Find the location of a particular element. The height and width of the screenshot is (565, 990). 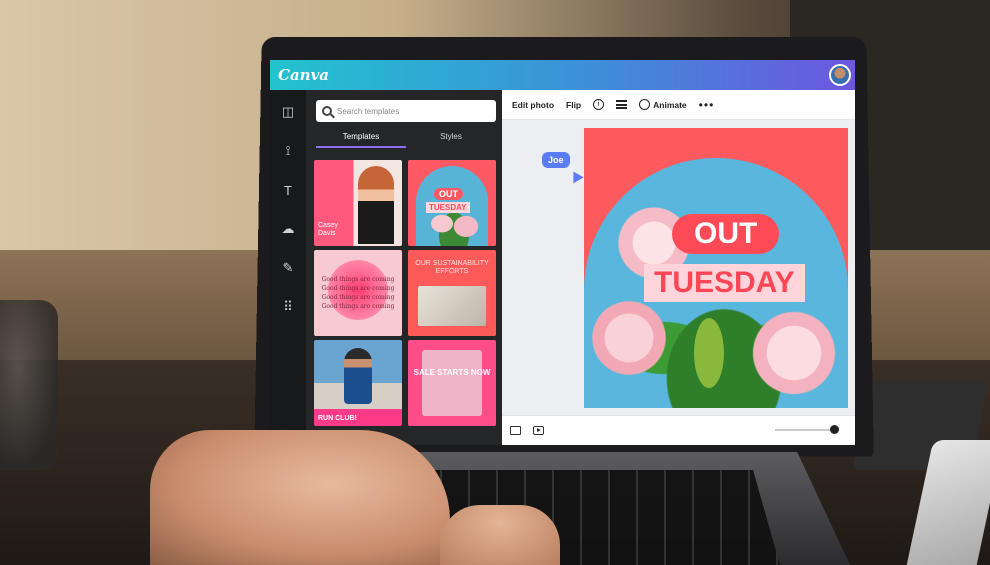

text-icon: T is located at coordinates (288, 190).